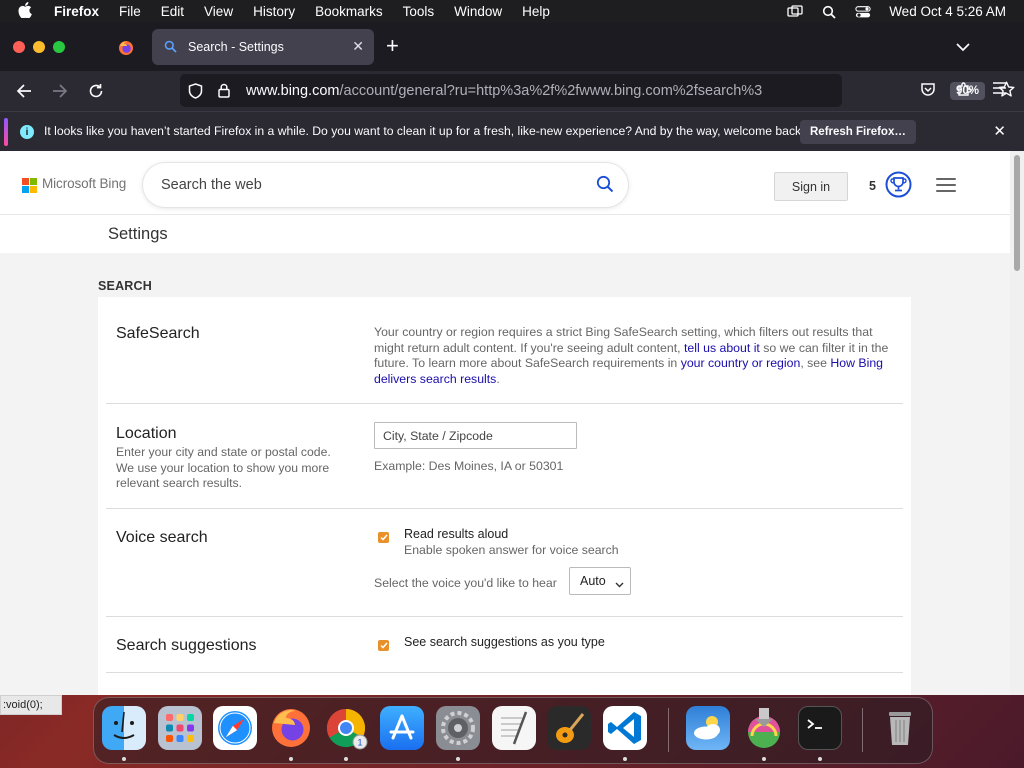 The height and width of the screenshot is (768, 1024). What do you see at coordinates (1017, 423) in the screenshot?
I see `page-scrollbar` at bounding box center [1017, 423].